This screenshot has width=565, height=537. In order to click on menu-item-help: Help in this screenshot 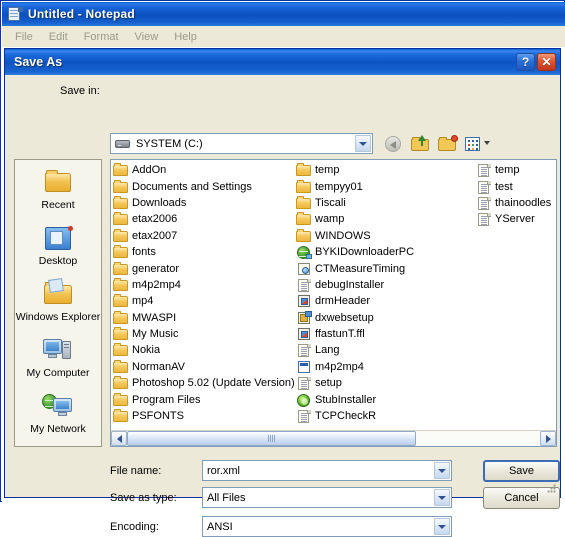, I will do `click(185, 37)`.